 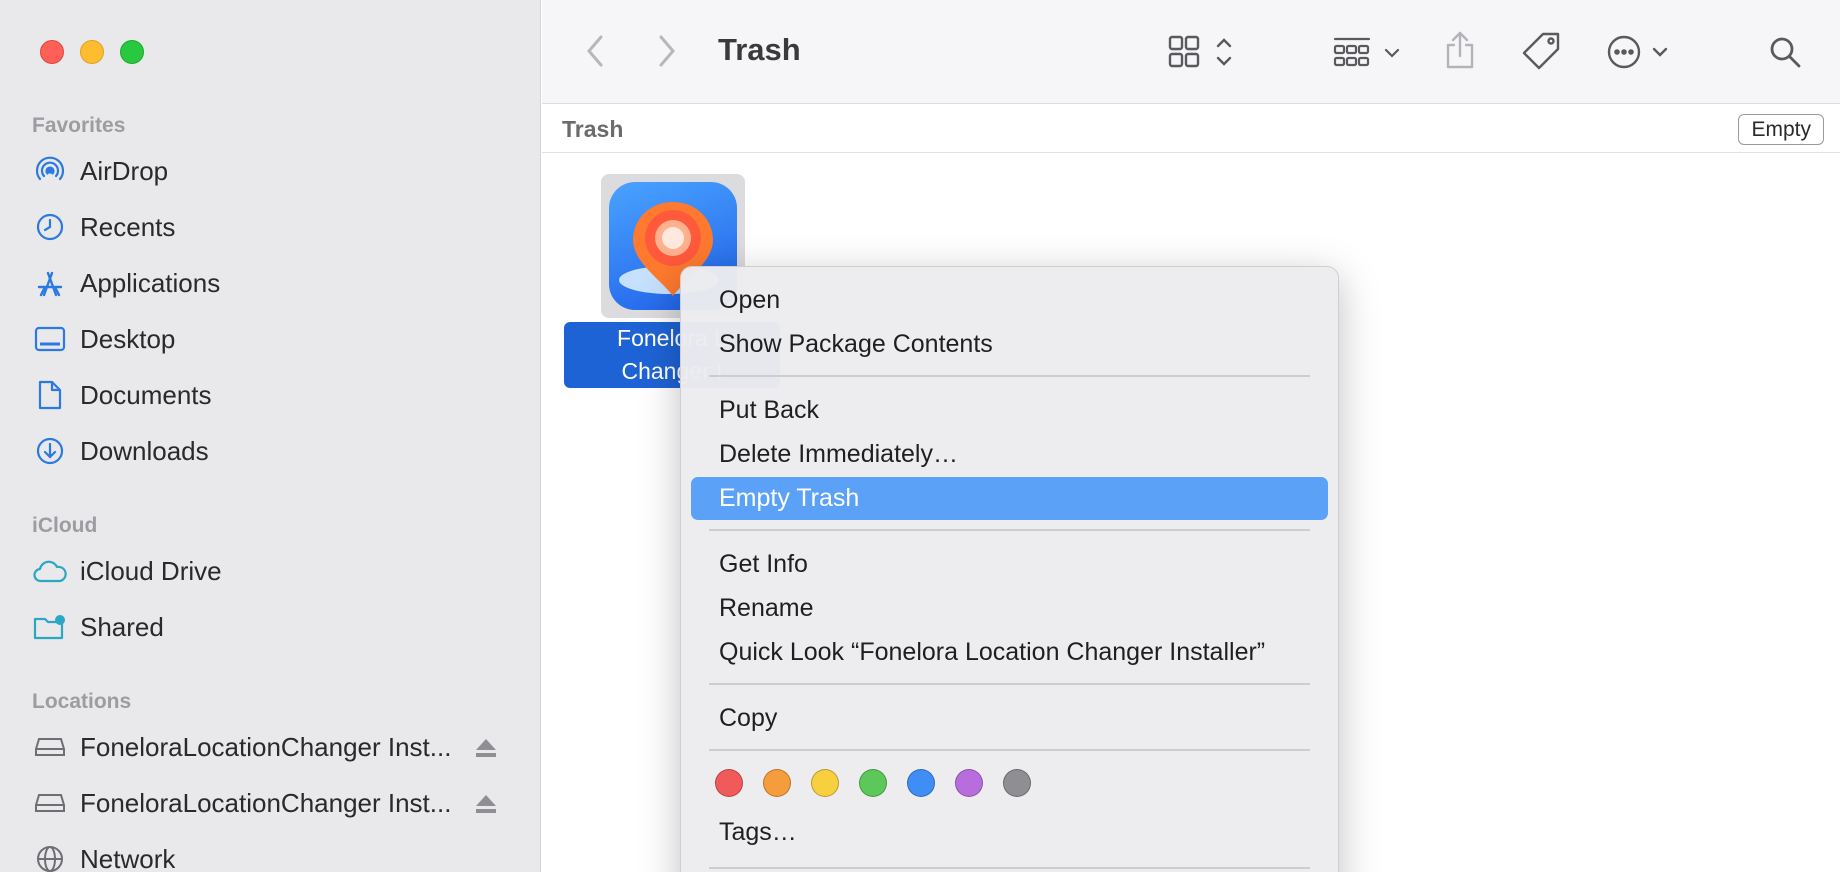 I want to click on sidebar-item-desktop: Desktop, so click(x=272, y=339).